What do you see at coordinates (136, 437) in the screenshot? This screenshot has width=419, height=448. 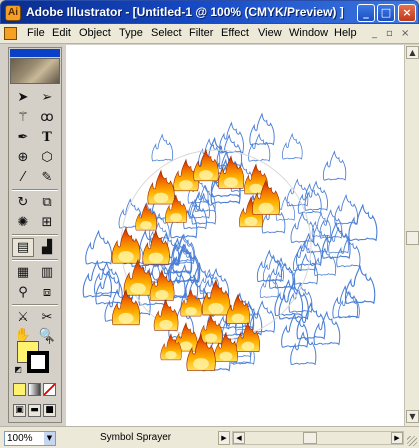 I see `status-tool-name: Symbol Sprayer` at bounding box center [136, 437].